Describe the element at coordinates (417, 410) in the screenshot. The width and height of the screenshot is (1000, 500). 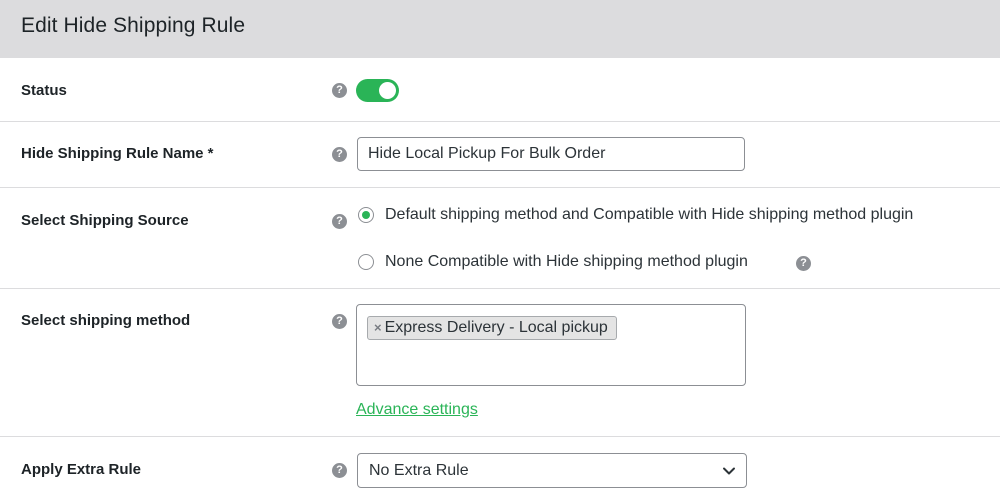
I see `advance-settings-link: Advance settings` at that location.